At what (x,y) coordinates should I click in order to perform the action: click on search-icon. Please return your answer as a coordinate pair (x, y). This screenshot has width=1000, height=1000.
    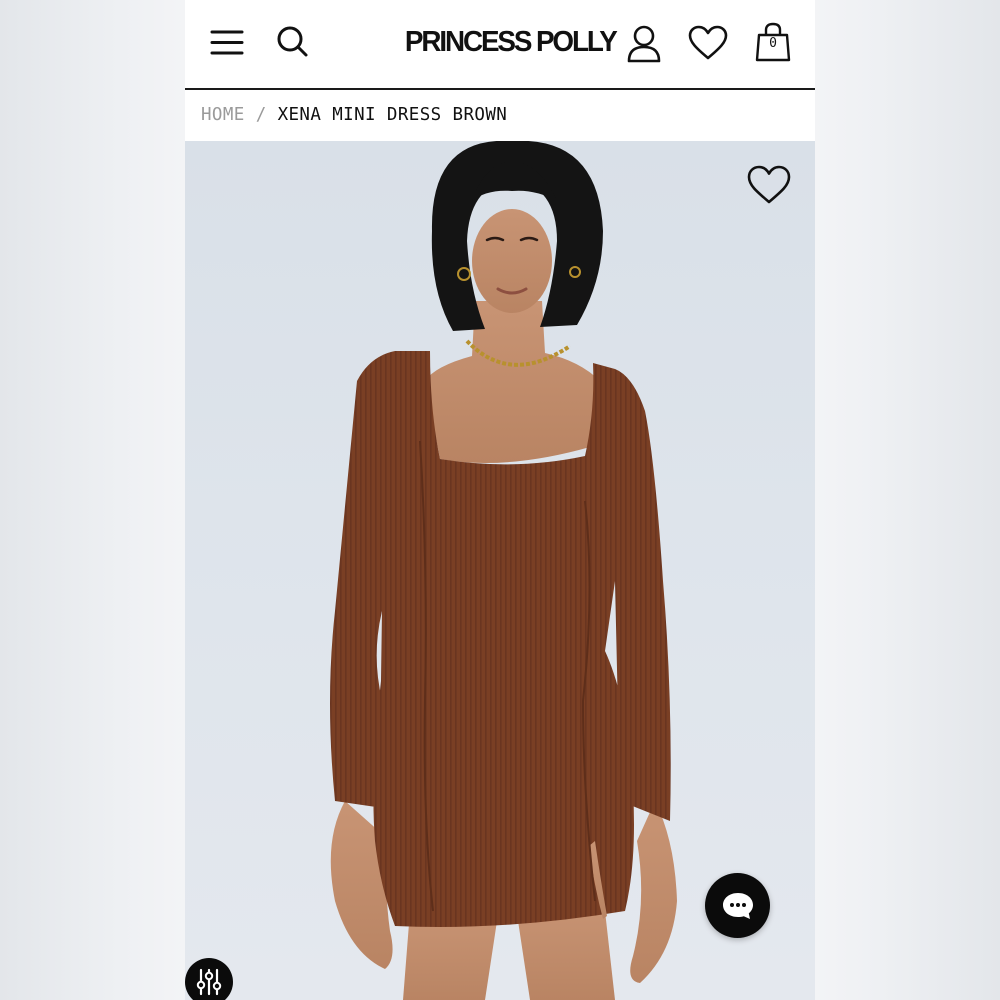
    Looking at the image, I should click on (293, 42).